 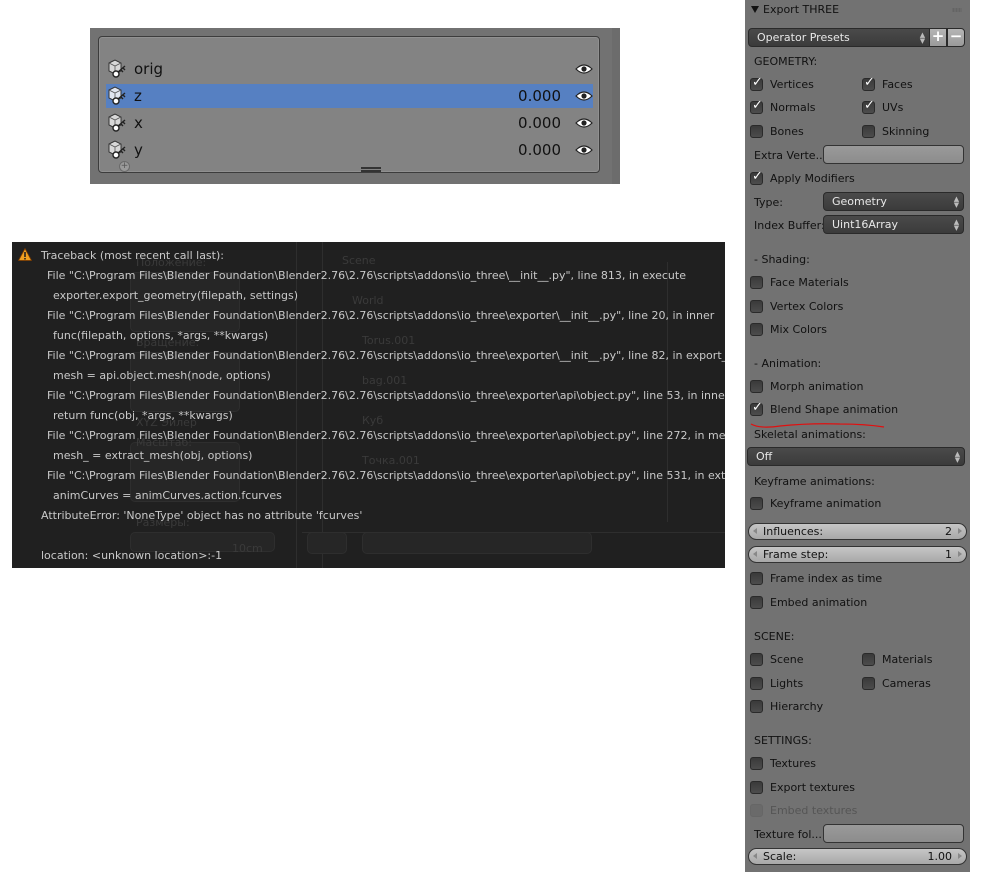 I want to click on index-buffer-dropdown: Uint16Array ▲ ▼, so click(x=893, y=224).